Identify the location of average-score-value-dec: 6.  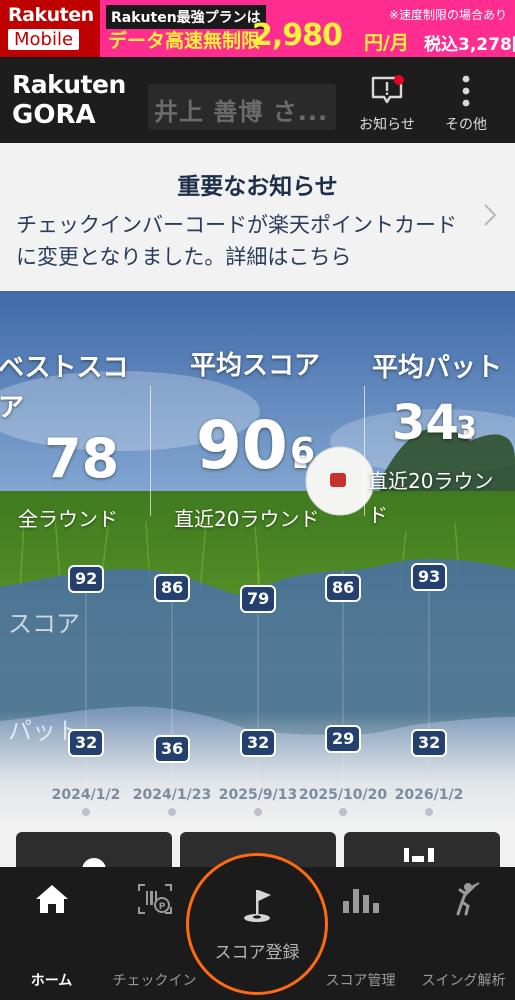
(303, 451).